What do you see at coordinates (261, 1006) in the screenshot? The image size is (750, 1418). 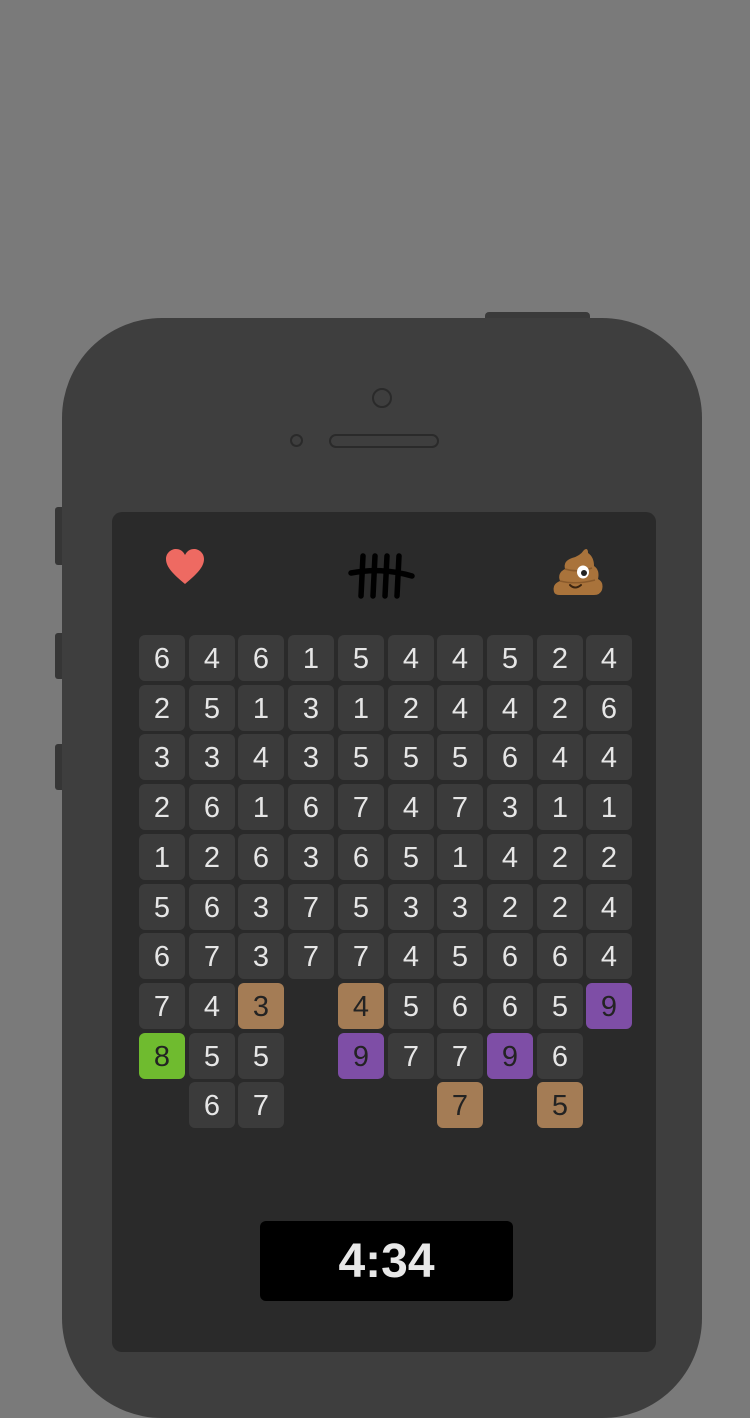 I see `number-tile-tan: 3` at bounding box center [261, 1006].